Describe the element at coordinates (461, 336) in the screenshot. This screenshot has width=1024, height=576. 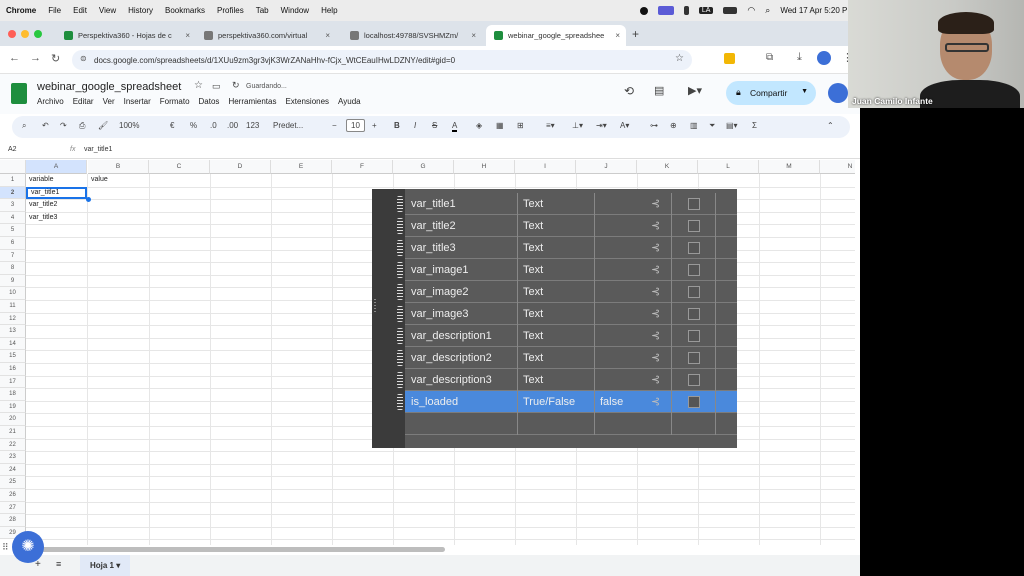
I see `variable-name: var_description1` at that location.